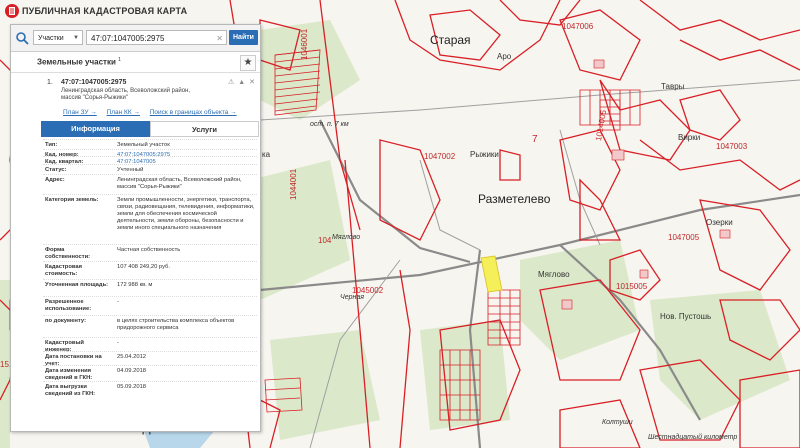 Image resolution: width=800 pixels, height=448 pixels. What do you see at coordinates (243, 37) in the screenshot?
I see `find-button: Найти` at bounding box center [243, 37].